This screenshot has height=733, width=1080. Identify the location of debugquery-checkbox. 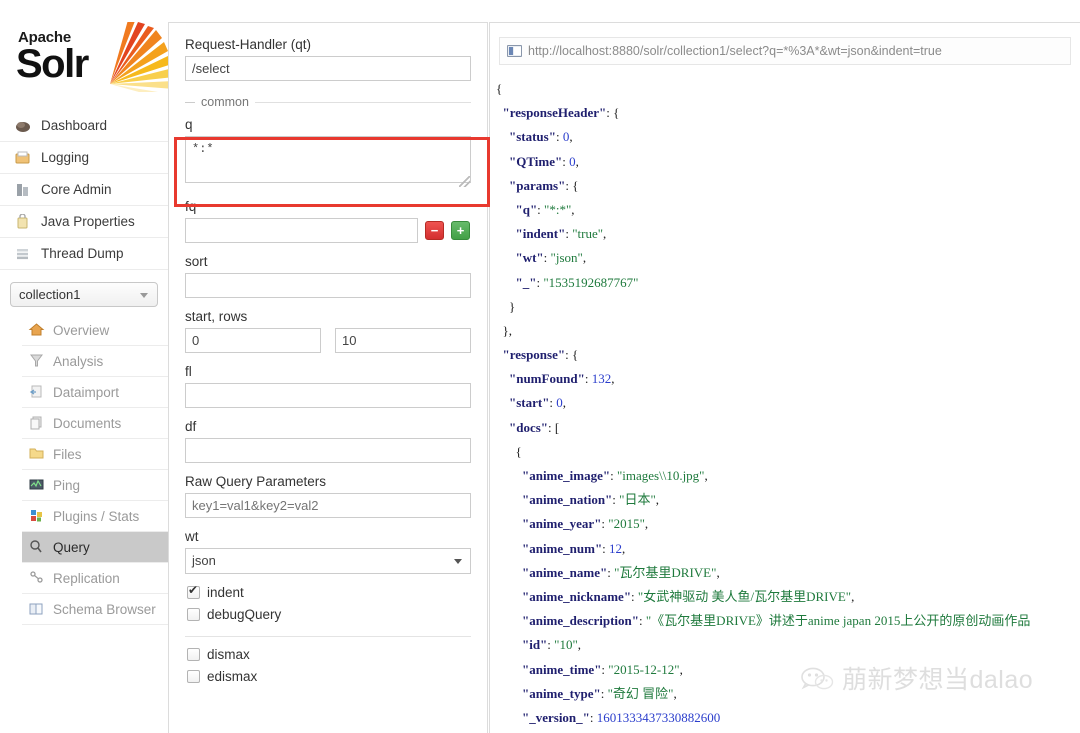
(193, 614).